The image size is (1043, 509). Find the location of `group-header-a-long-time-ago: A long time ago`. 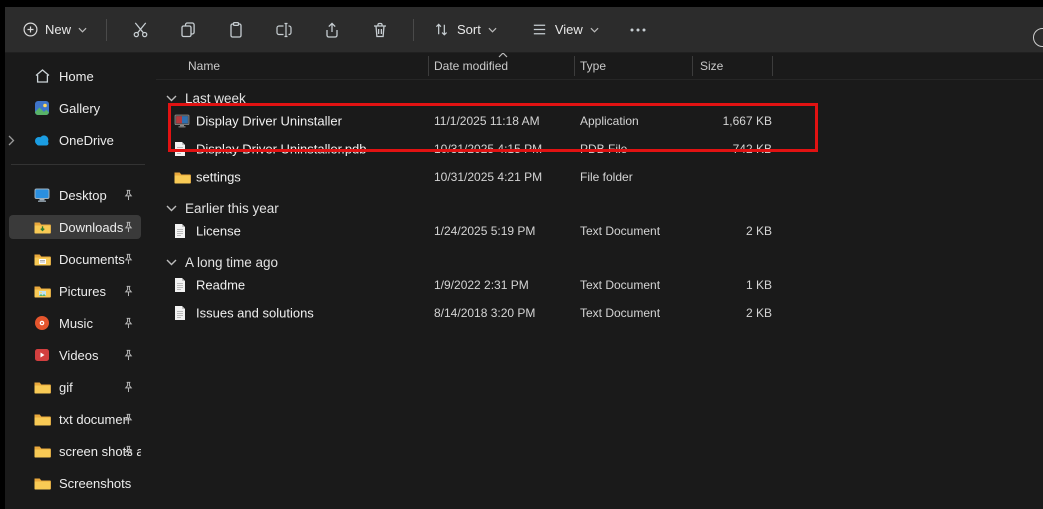

group-header-a-long-time-ago: A long time ago is located at coordinates (599, 262).